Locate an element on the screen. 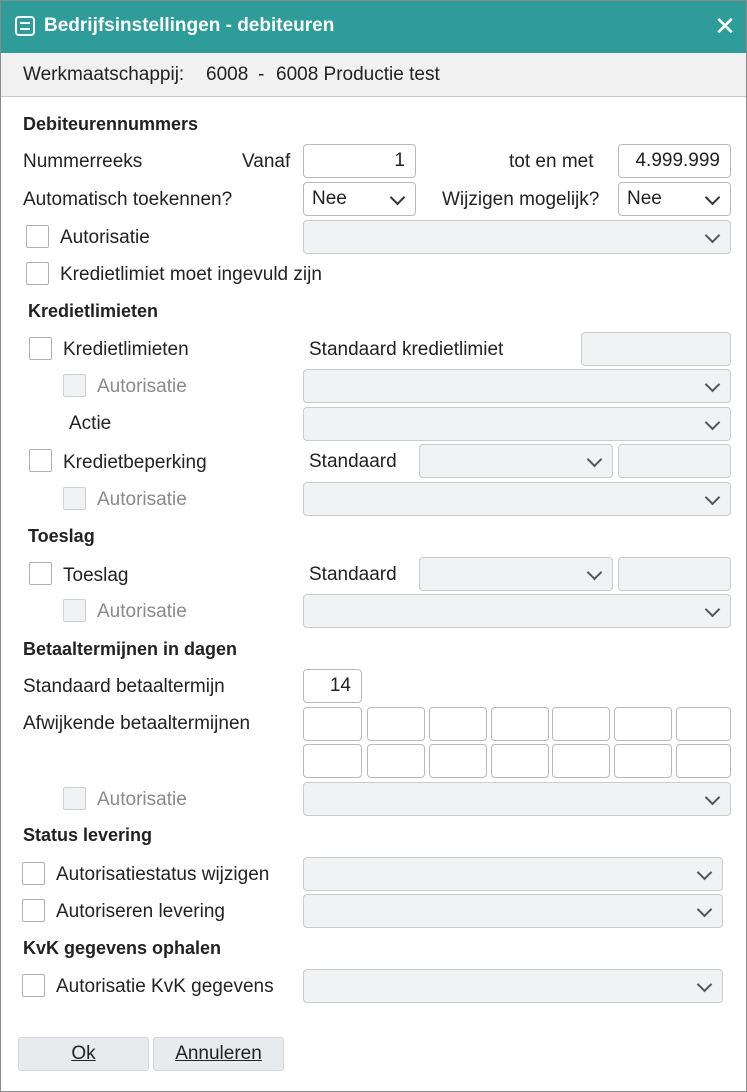  kredietbeperking-autorisatie-checkbox is located at coordinates (74, 498).